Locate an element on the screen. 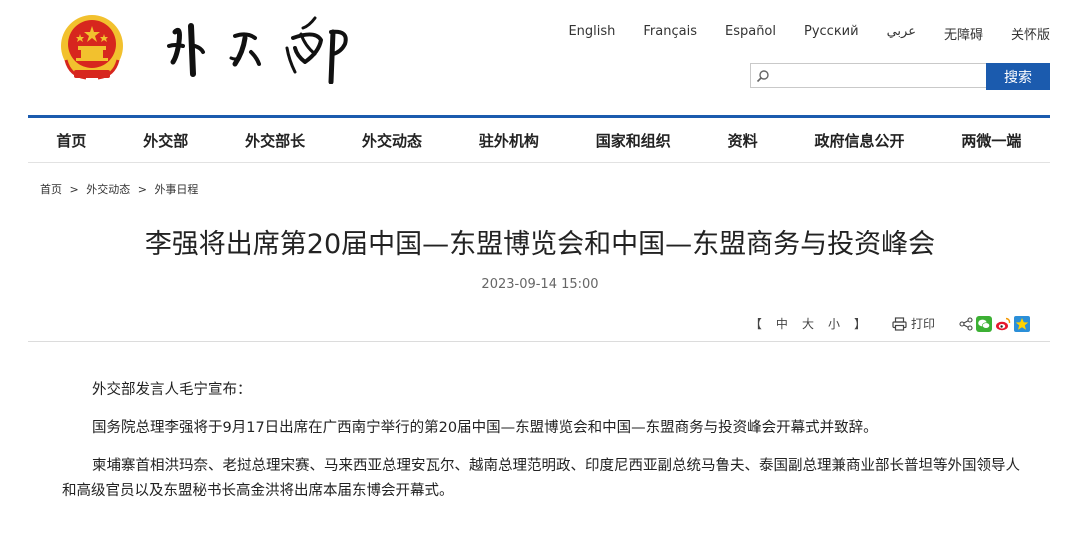 The height and width of the screenshot is (549, 1080). breadcrumb-diplomatic-news: 外交动态 is located at coordinates (108, 189).